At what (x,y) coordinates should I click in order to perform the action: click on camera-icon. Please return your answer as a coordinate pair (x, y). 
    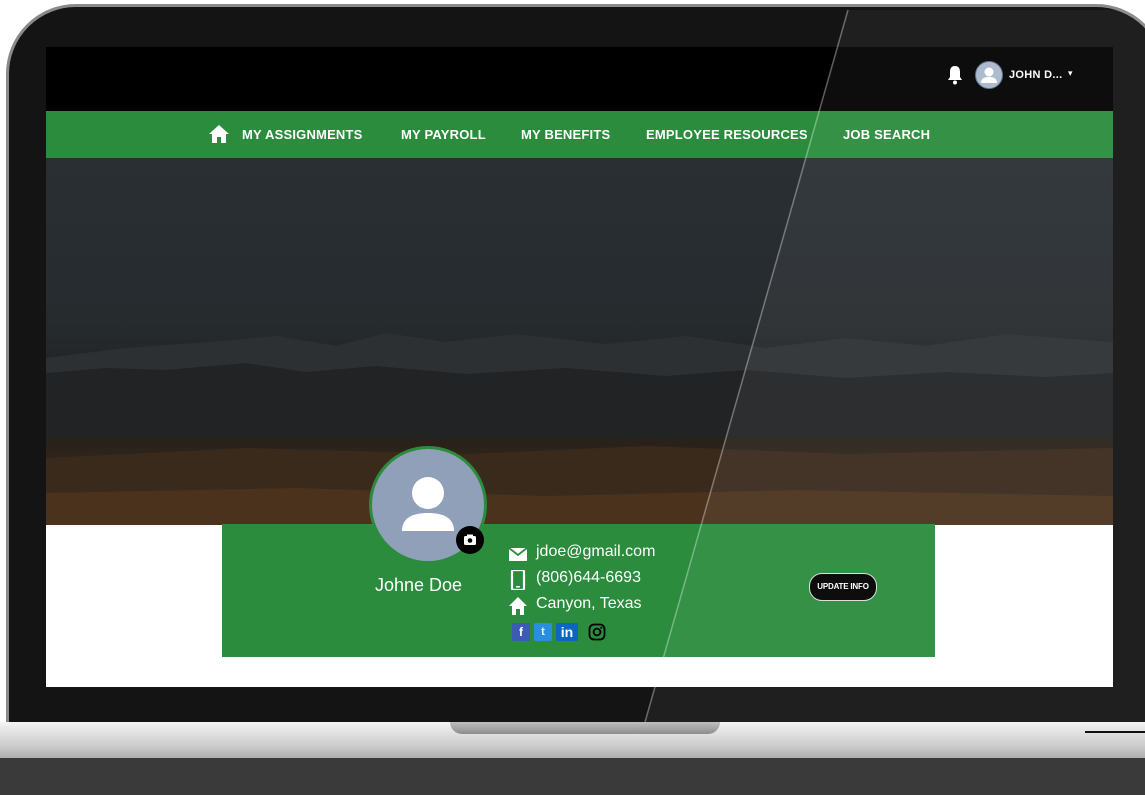
    Looking at the image, I should click on (470, 539).